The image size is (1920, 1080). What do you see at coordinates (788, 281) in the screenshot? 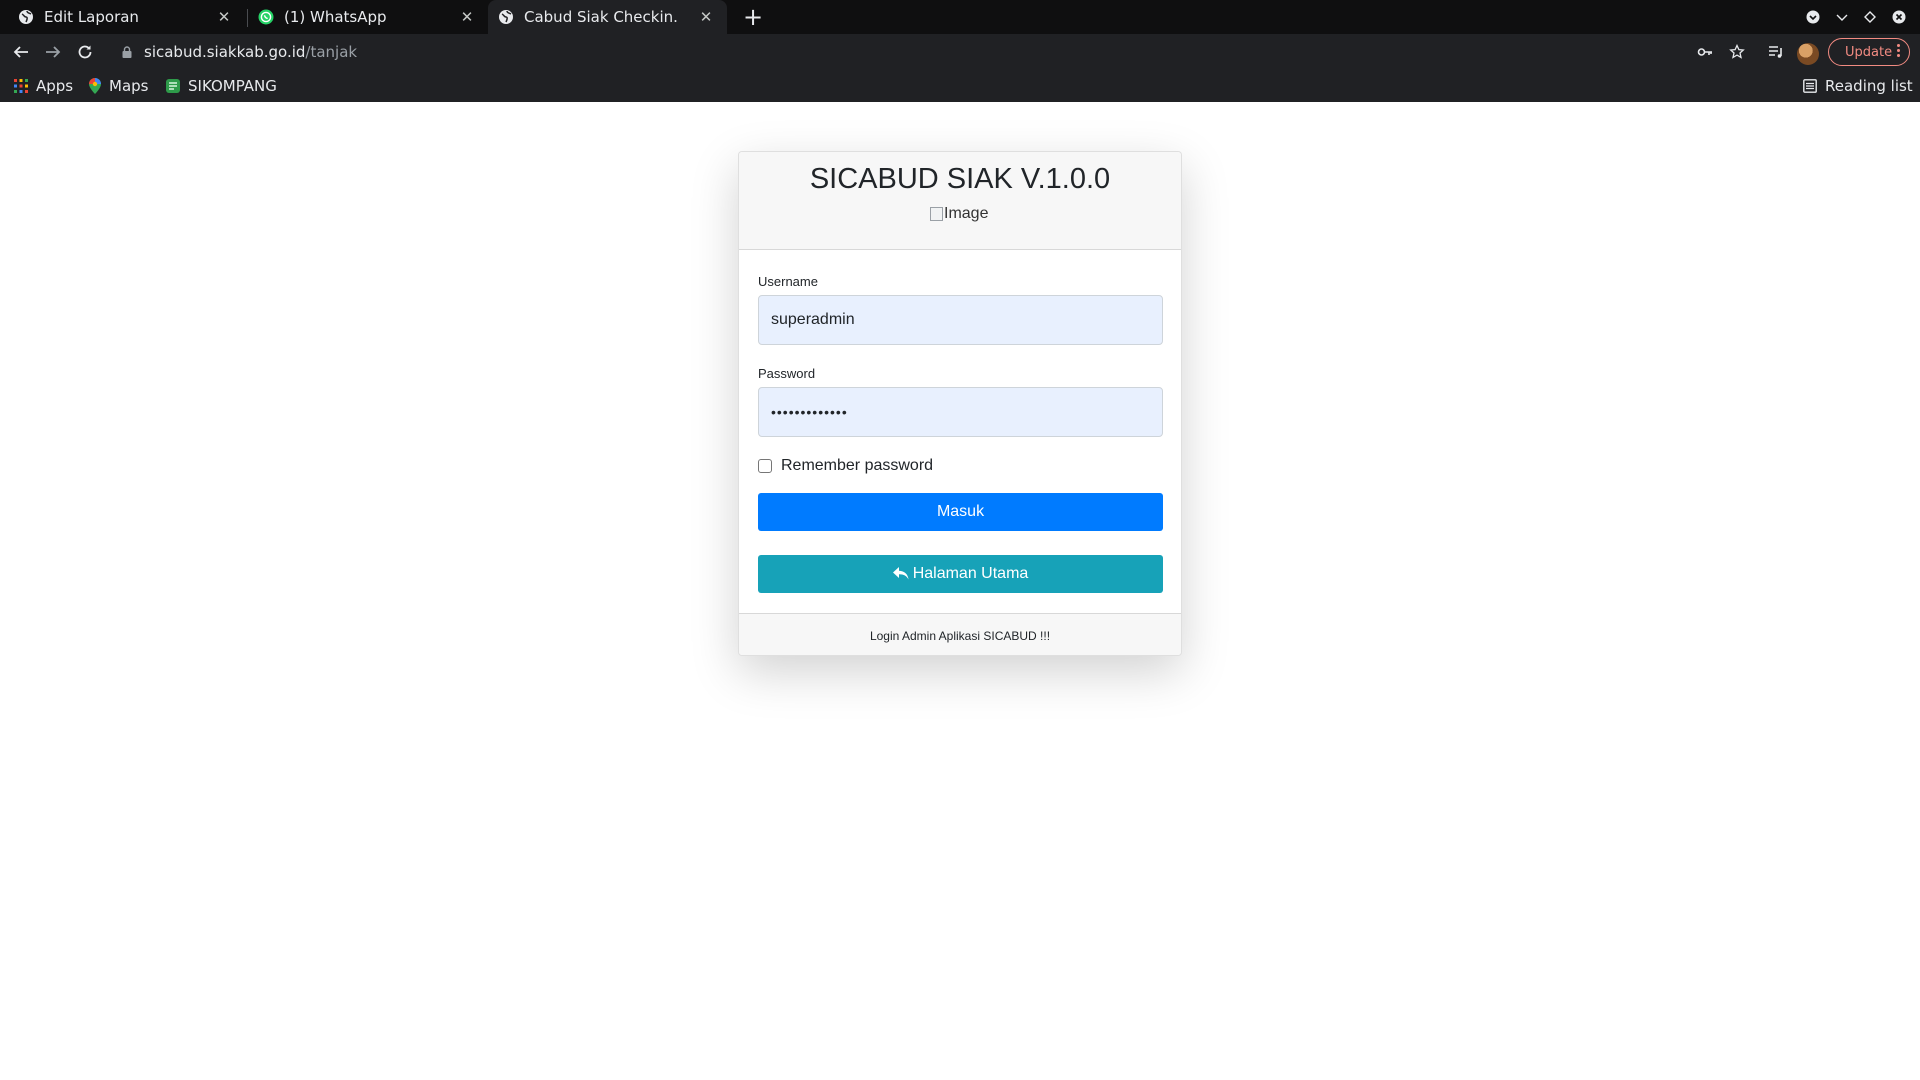
I see `username-label: Username` at bounding box center [788, 281].